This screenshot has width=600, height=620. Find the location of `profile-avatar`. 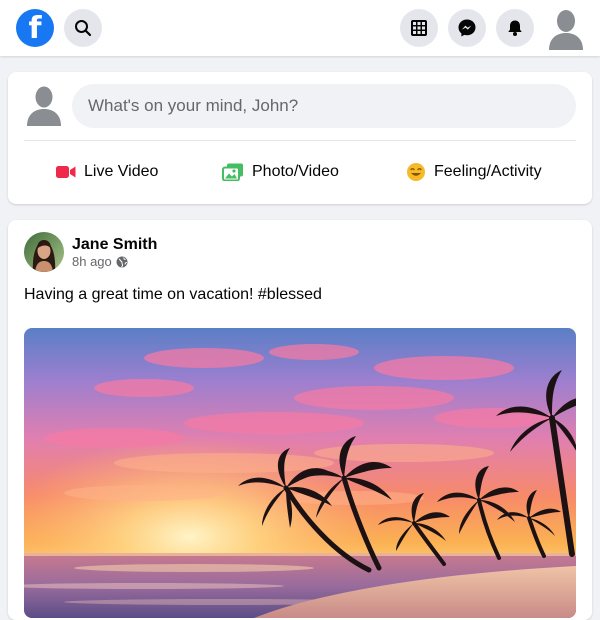

profile-avatar is located at coordinates (566, 28).